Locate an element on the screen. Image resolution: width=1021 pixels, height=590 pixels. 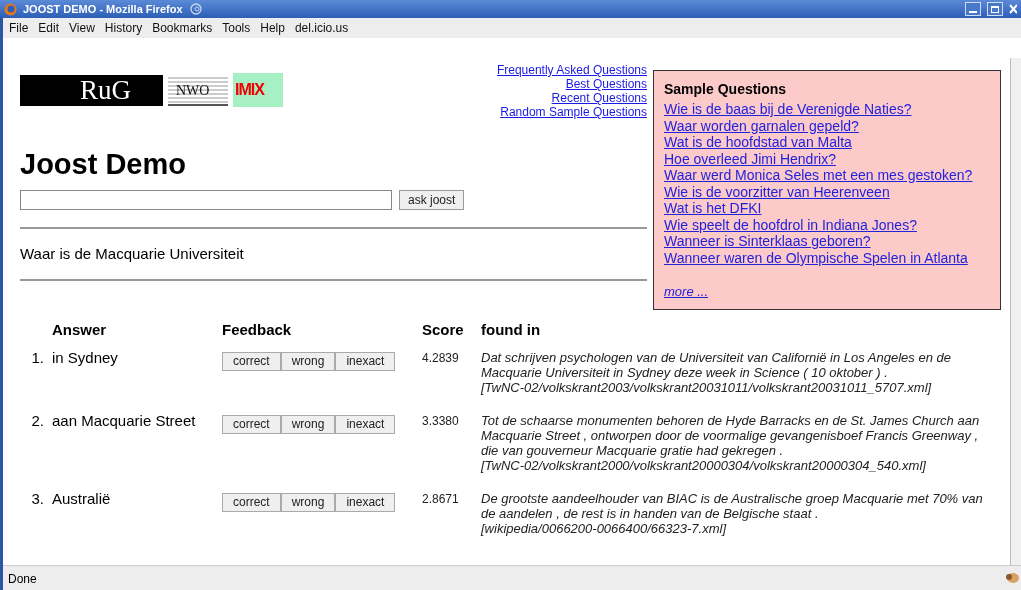
sample-question-link: Wanneer is Sinterklaas geboren? is located at coordinates (767, 241).